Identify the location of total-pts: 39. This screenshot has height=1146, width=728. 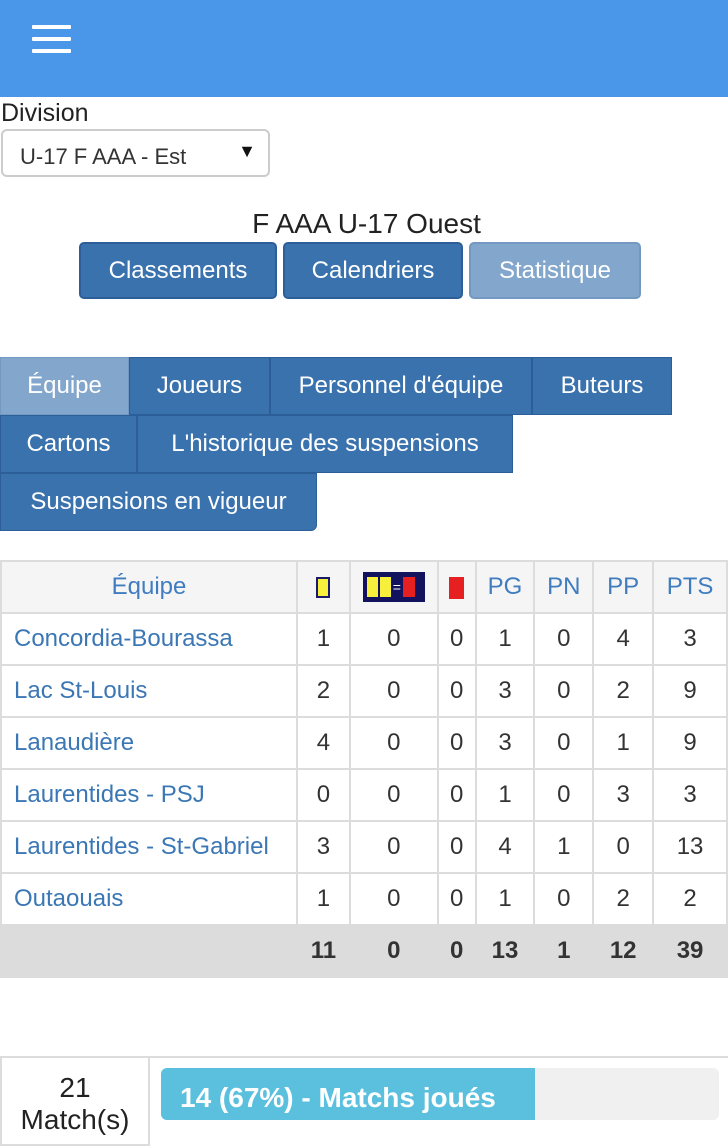
(690, 951).